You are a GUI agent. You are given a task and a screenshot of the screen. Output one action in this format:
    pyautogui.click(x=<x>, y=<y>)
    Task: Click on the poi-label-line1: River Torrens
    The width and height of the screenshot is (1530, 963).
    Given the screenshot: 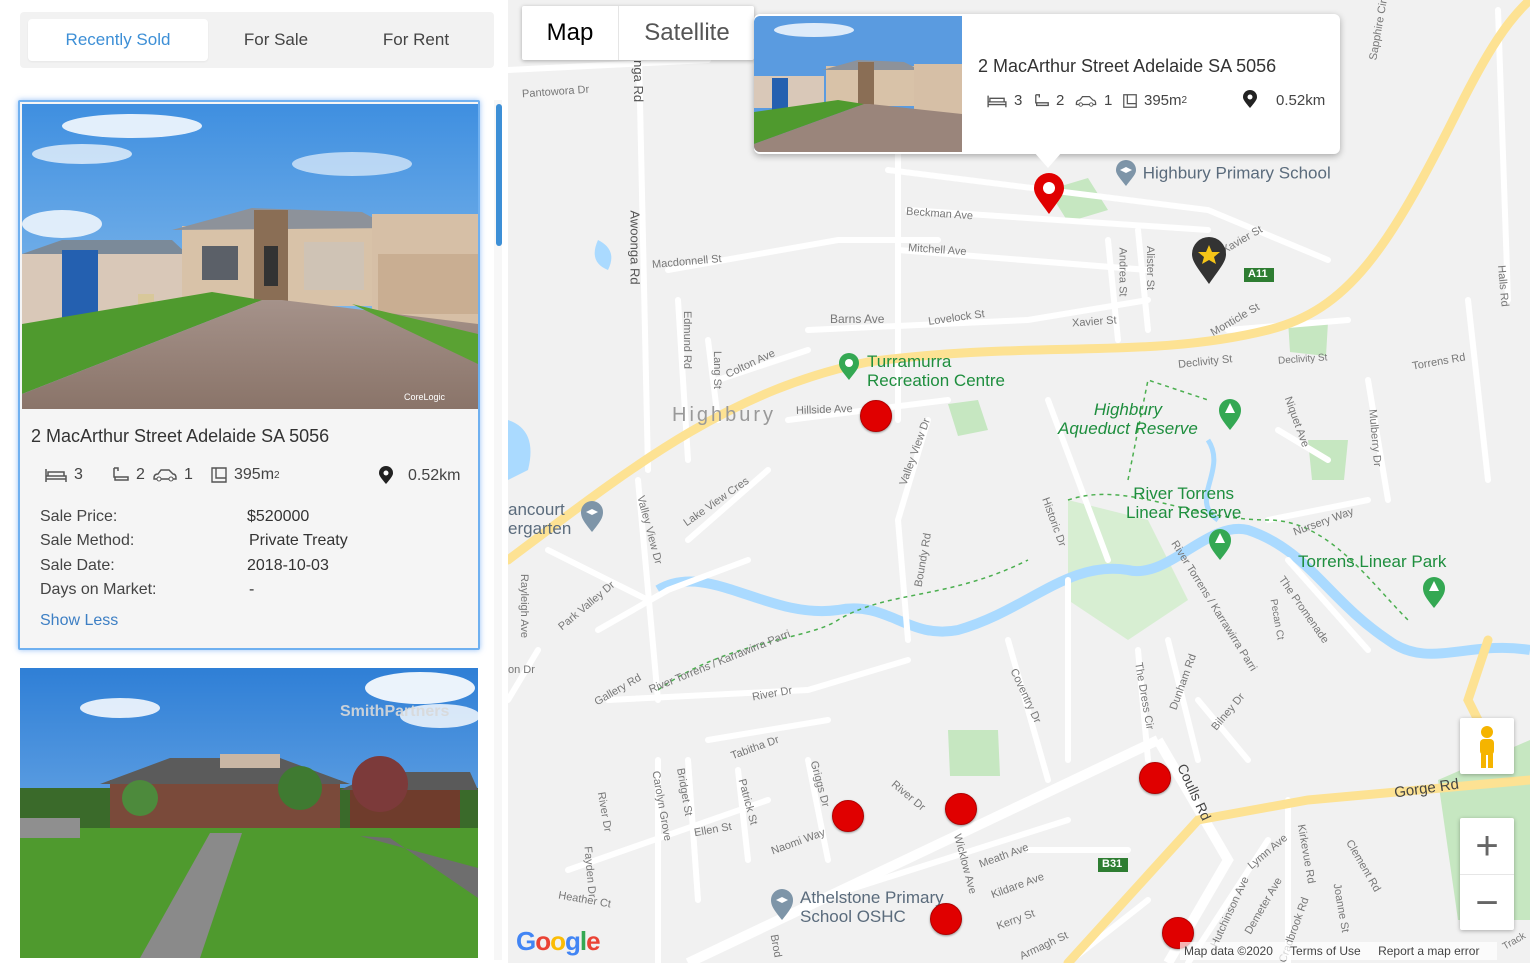 What is the action you would take?
    pyautogui.click(x=1184, y=493)
    